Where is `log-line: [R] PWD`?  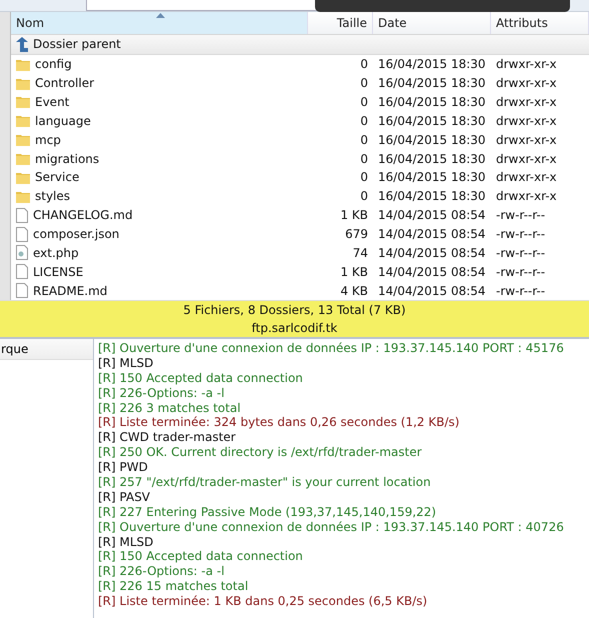
log-line: [R] PWD is located at coordinates (123, 468).